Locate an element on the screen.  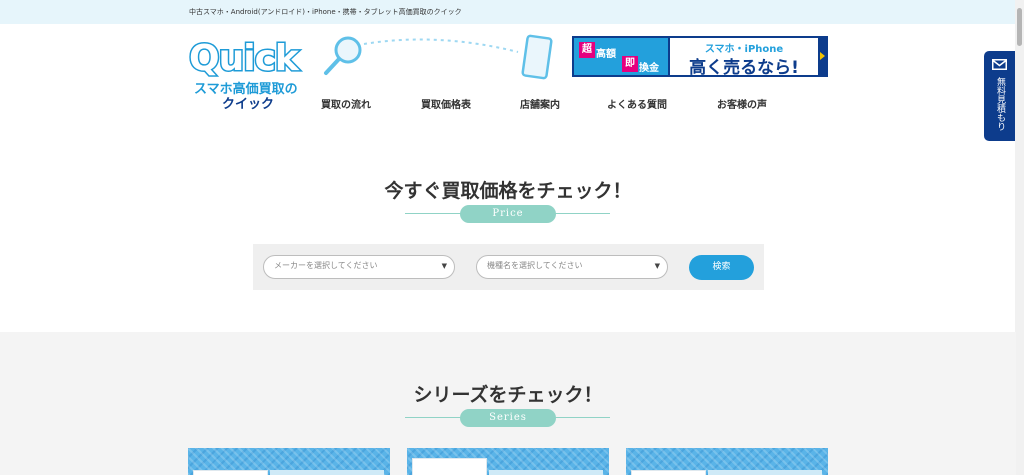
nav-item-flow: 買取の流れ is located at coordinates (346, 103).